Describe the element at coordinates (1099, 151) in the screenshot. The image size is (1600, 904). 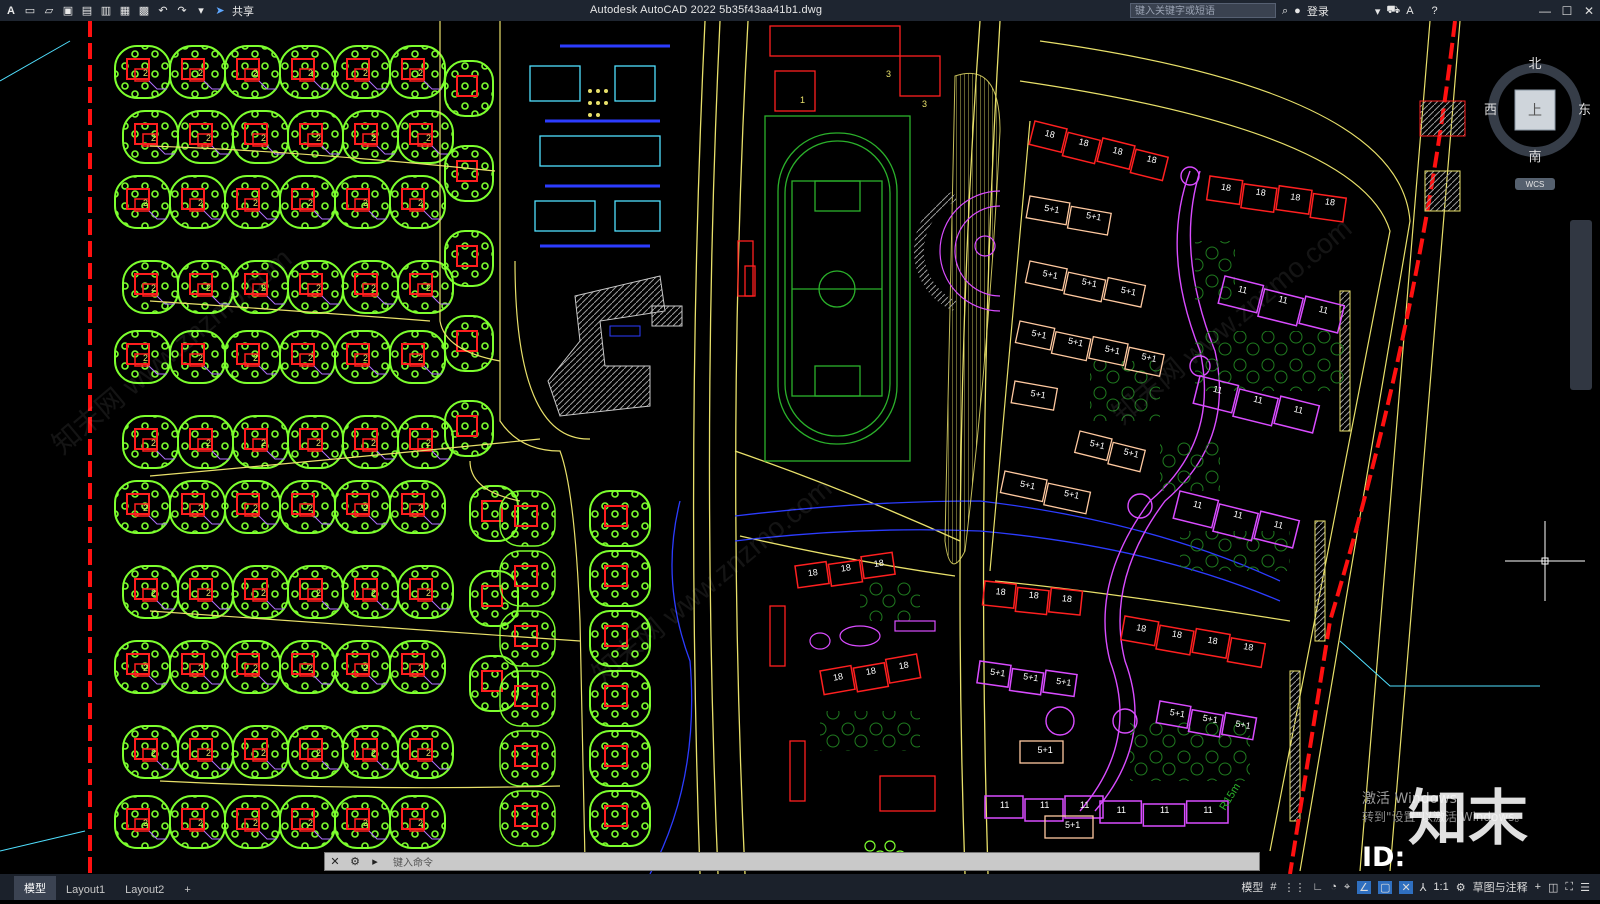
I see `building-slab: 18 18 18 18` at that location.